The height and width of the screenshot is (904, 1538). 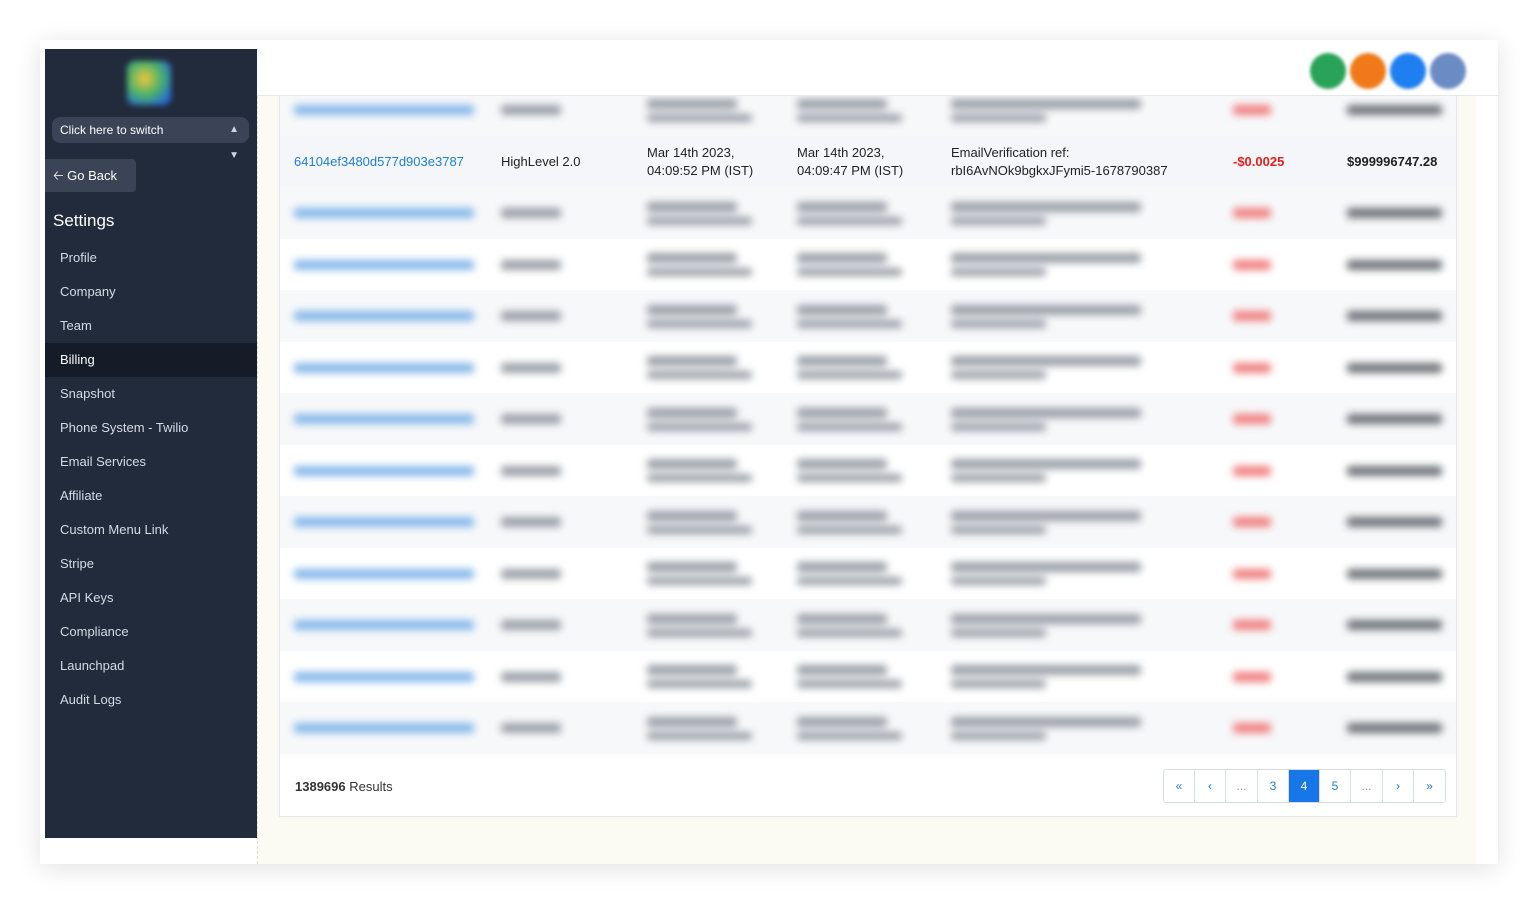 I want to click on page-5-button: 5, so click(x=1335, y=786).